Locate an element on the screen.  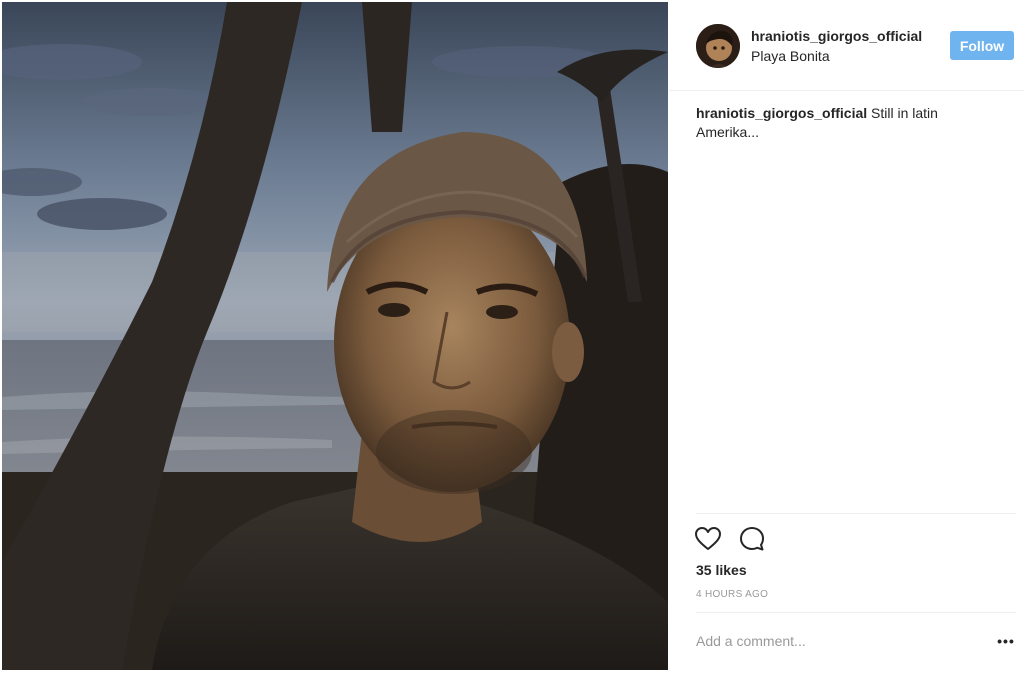
username-link: hraniotis_giorgos_official is located at coordinates (836, 36).